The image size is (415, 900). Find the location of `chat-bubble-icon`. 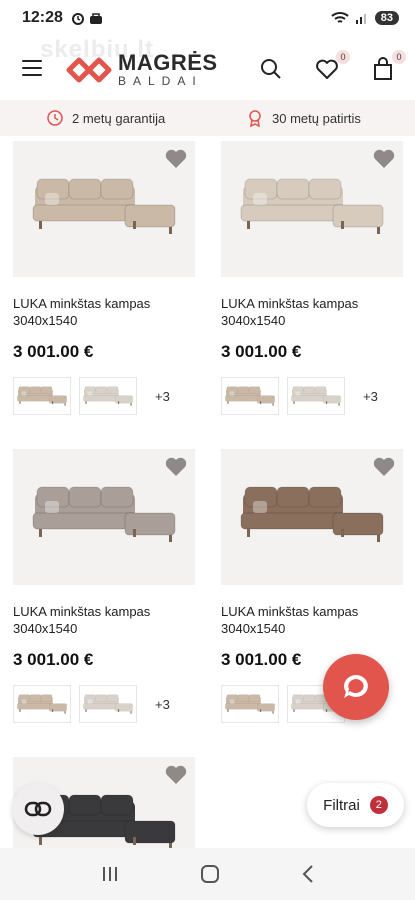

chat-bubble-icon is located at coordinates (356, 686).